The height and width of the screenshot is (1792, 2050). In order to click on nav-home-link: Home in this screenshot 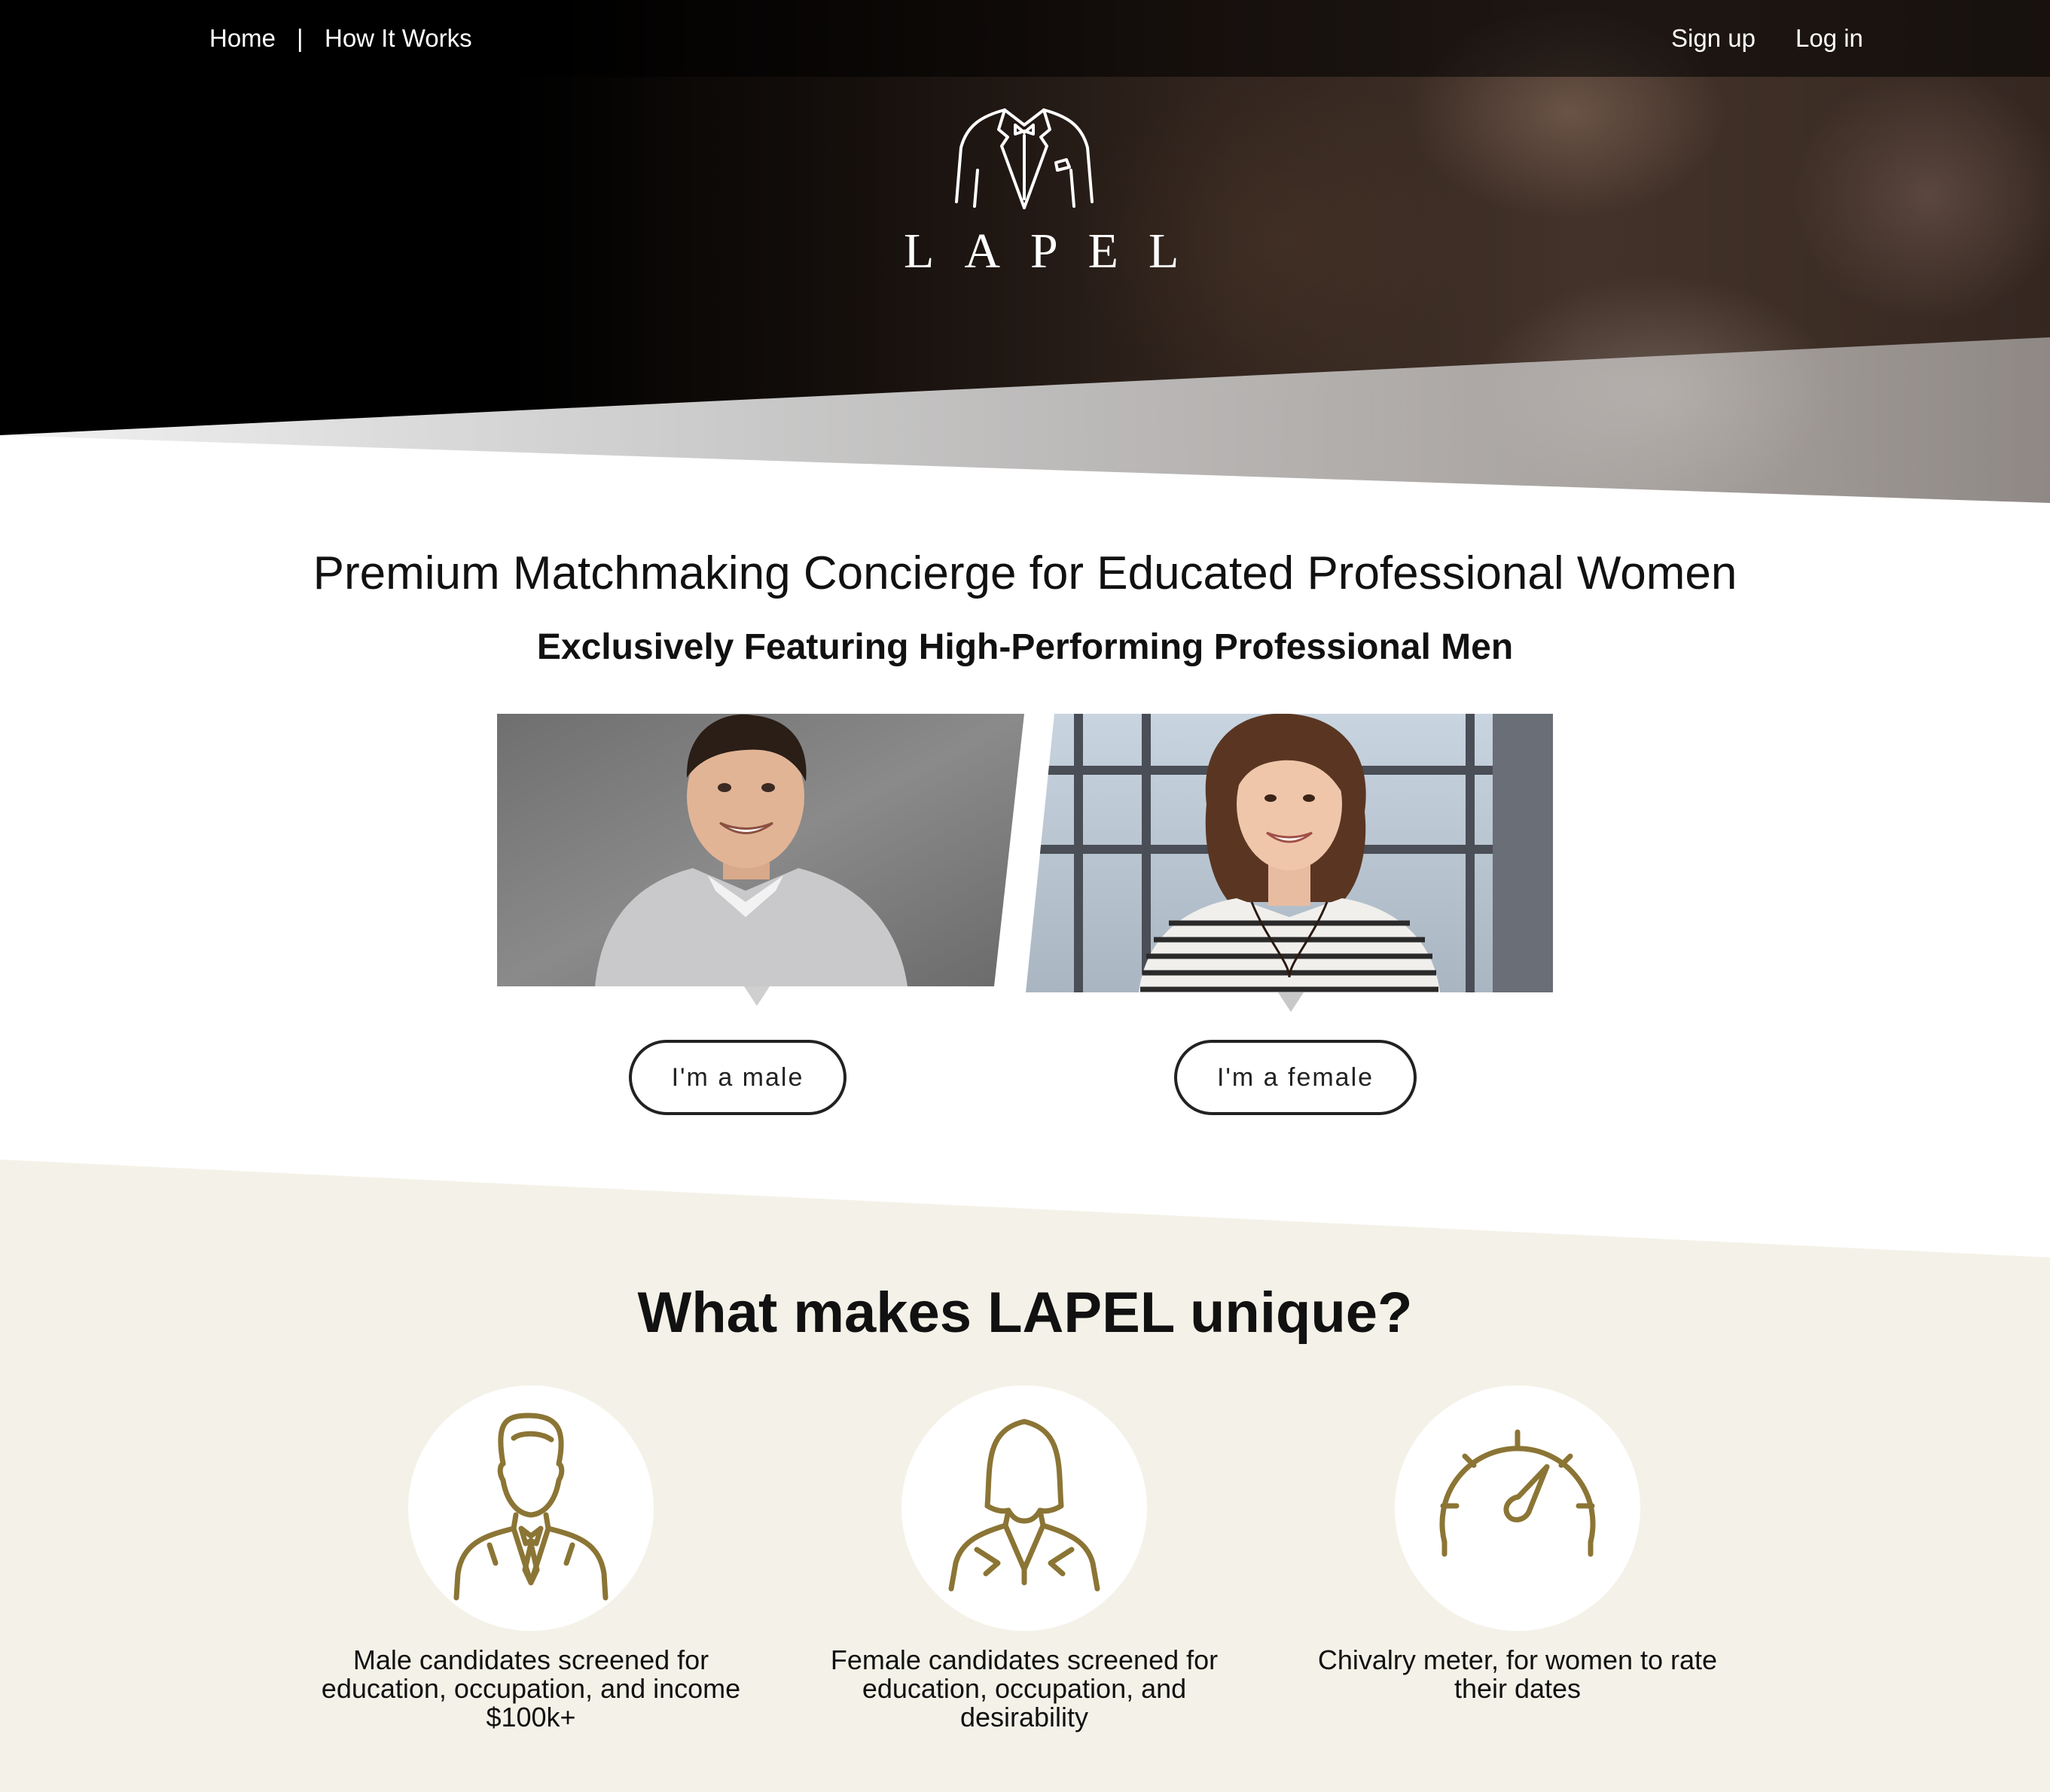, I will do `click(242, 38)`.